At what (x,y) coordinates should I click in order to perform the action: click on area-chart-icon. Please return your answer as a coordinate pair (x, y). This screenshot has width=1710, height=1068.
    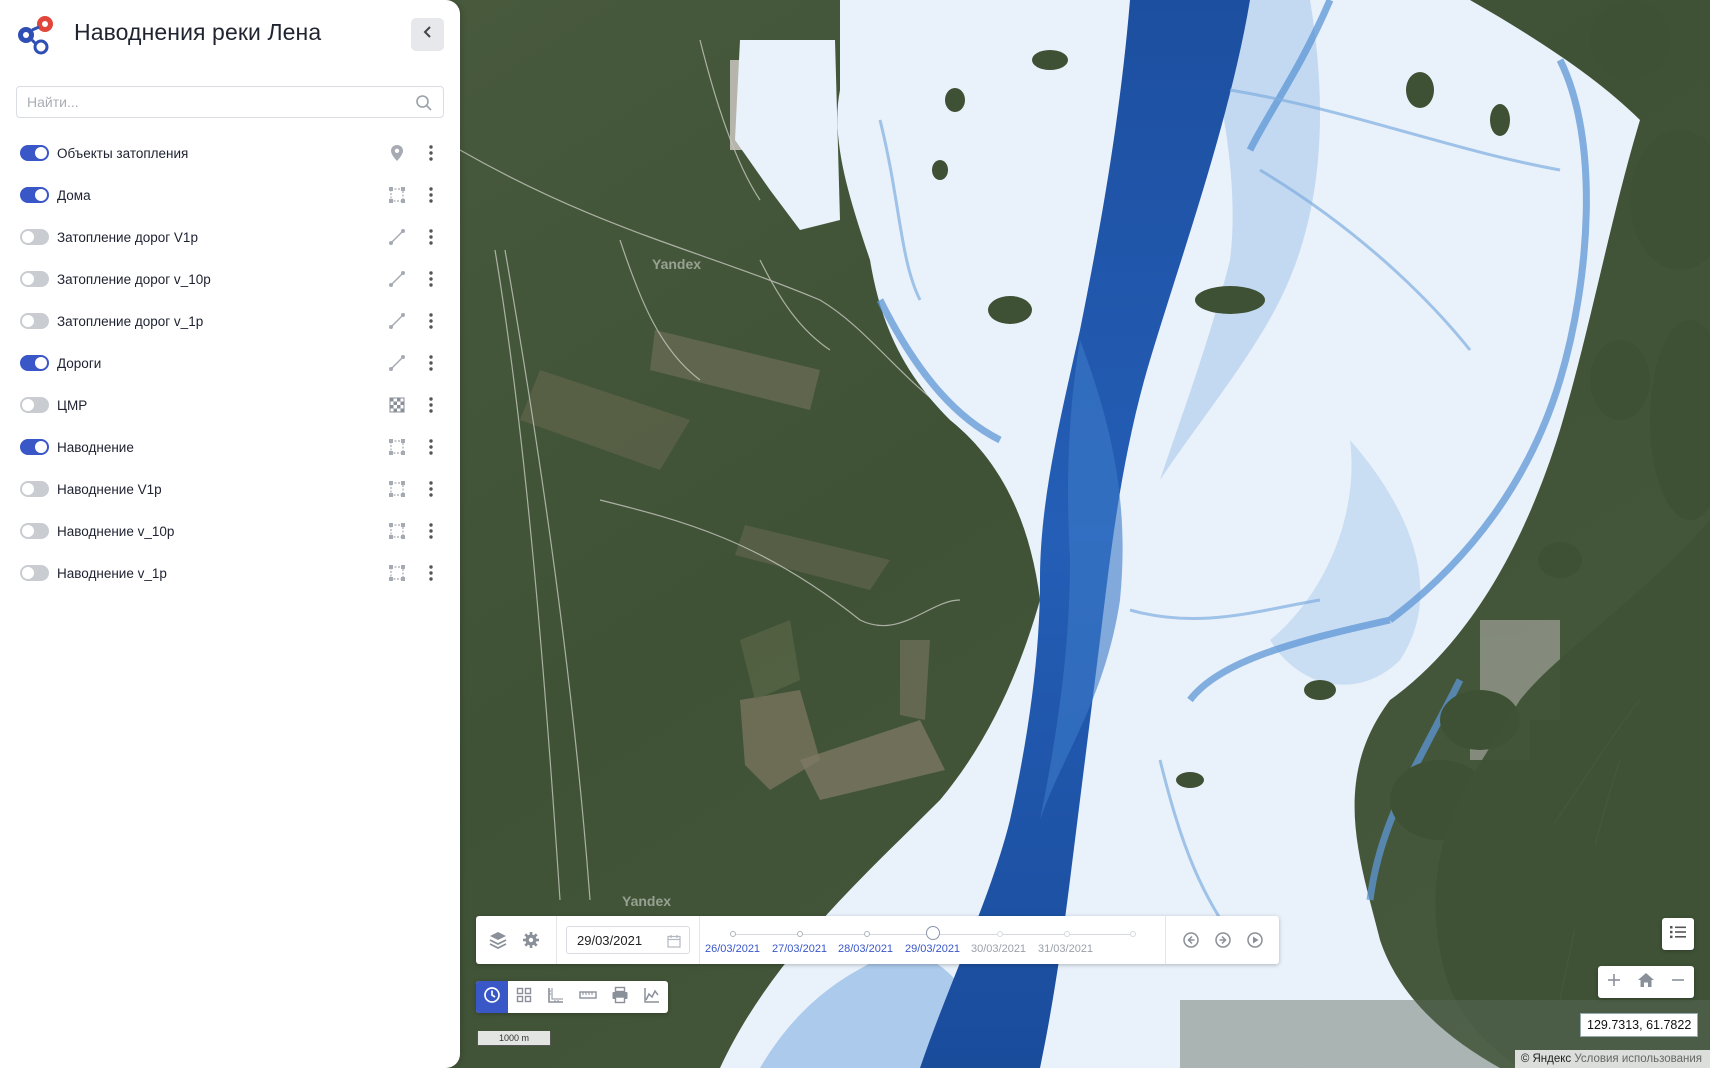
    Looking at the image, I should click on (652, 997).